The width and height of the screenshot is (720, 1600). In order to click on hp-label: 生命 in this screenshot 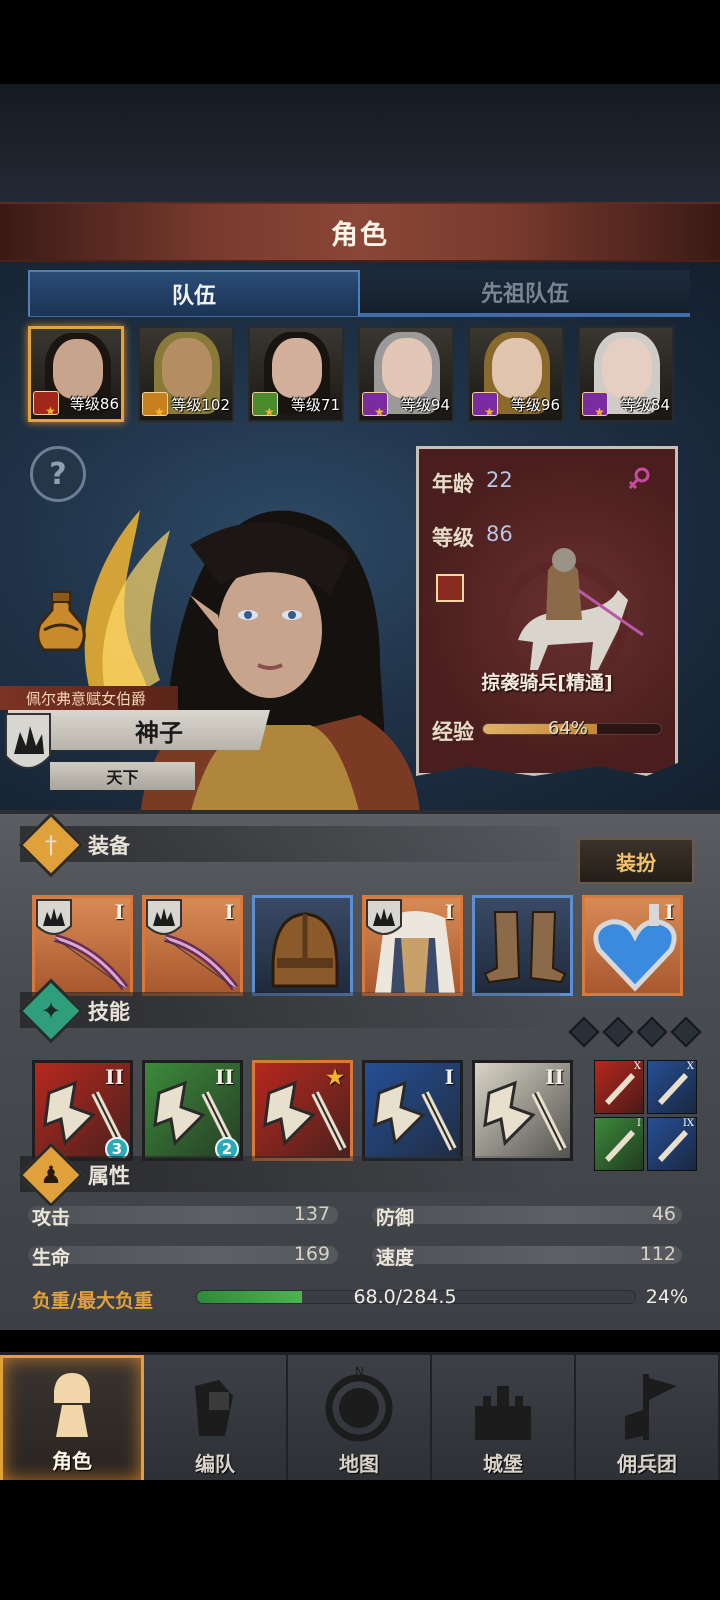, I will do `click(51, 1258)`.